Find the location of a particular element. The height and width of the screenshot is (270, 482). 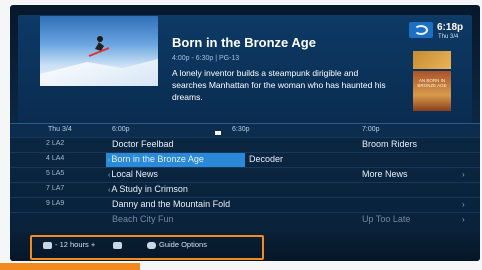

snowboarder-image is located at coordinates (99, 46).